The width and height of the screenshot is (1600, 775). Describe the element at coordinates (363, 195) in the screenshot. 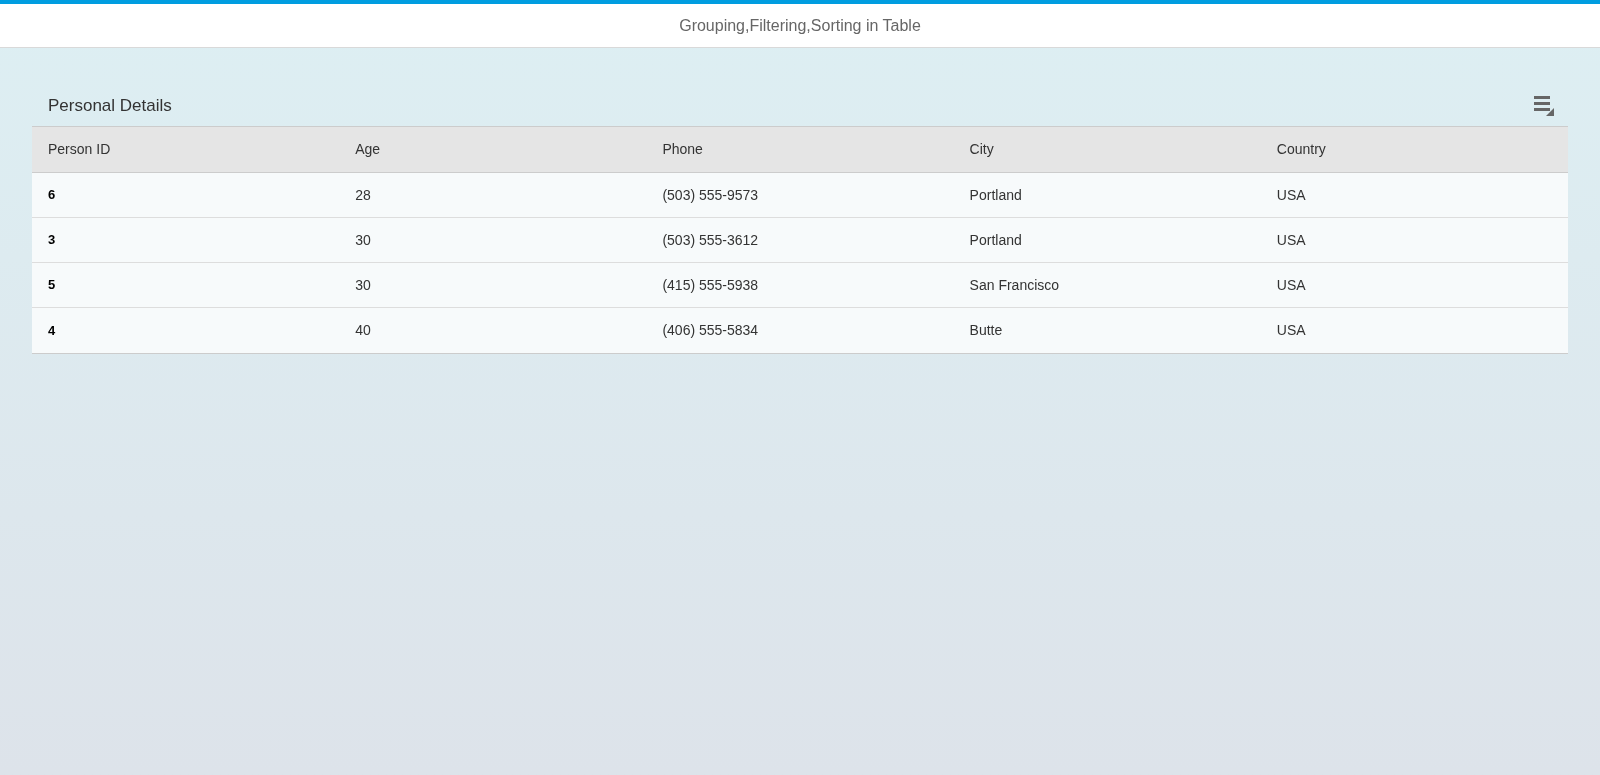

I see `table-cell-text: 28` at that location.